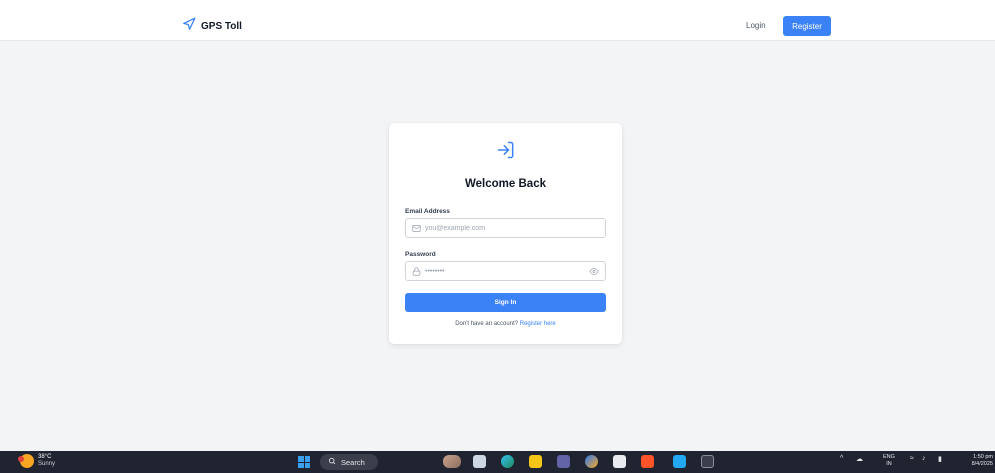 This screenshot has height=473, width=995. What do you see at coordinates (591, 461) in the screenshot?
I see `copilot-icon` at bounding box center [591, 461].